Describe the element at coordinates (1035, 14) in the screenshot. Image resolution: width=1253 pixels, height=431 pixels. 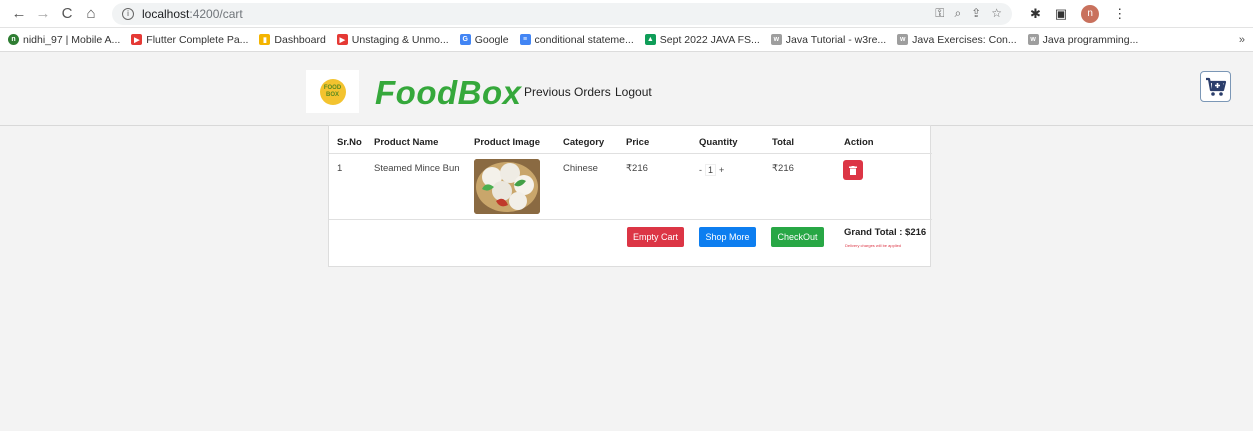
I see `extensions-icon: ✱` at that location.